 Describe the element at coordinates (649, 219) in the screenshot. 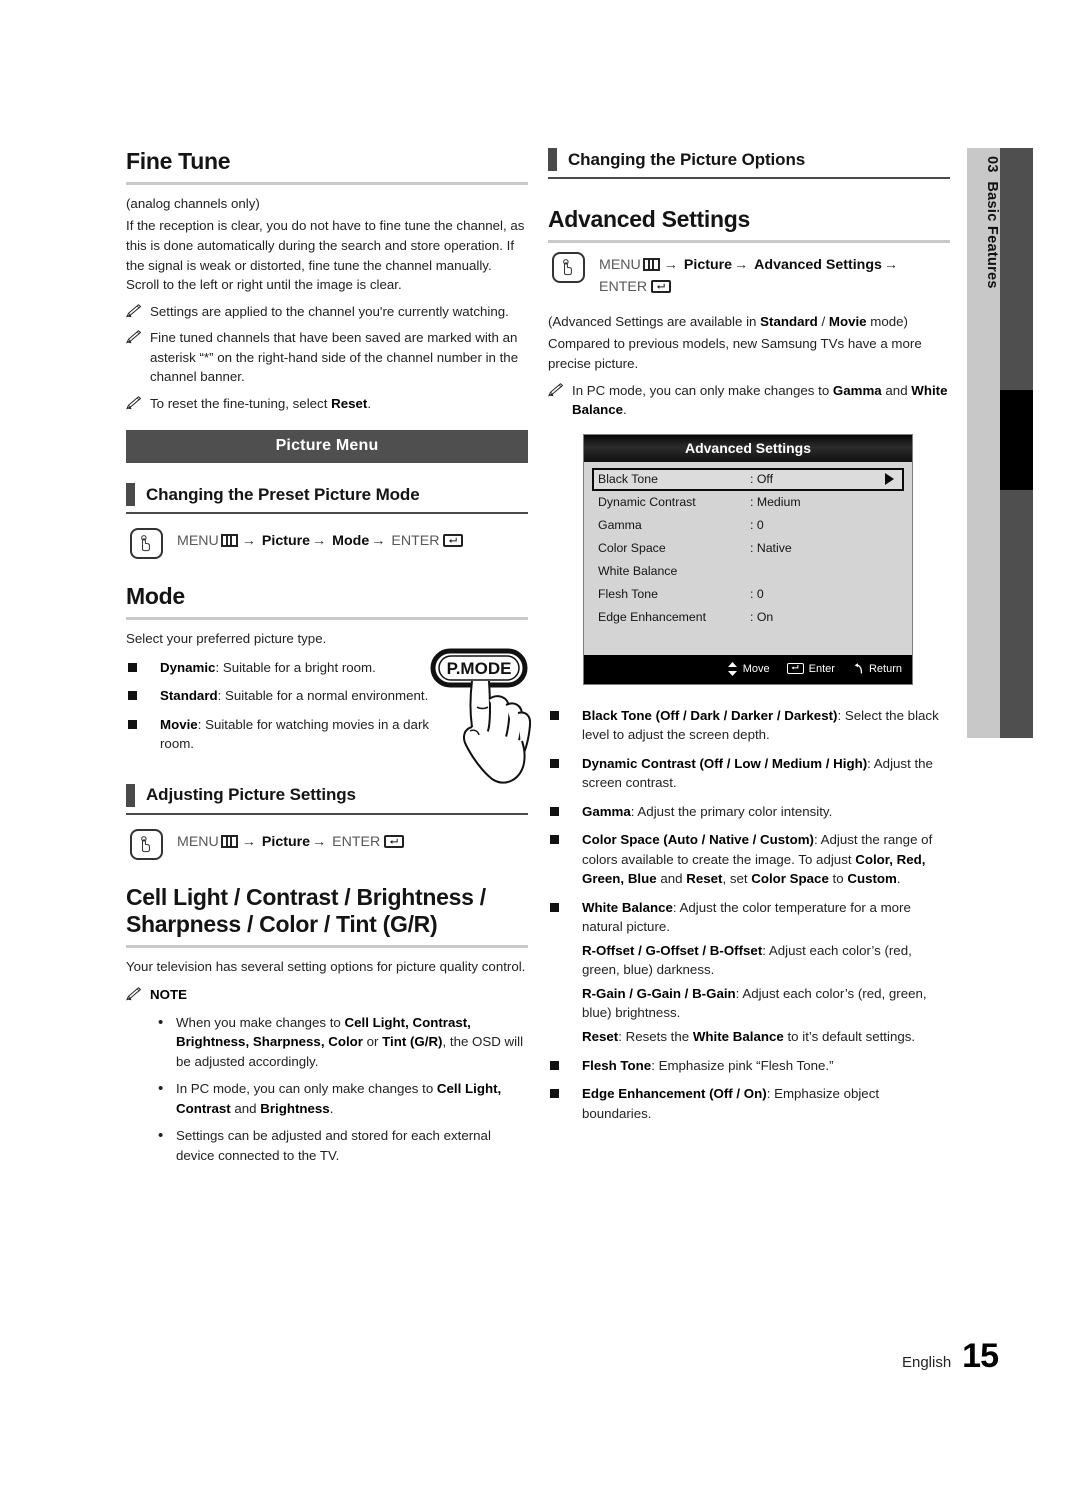

I see `page-title-advanced-settings: Advanced Settings` at that location.